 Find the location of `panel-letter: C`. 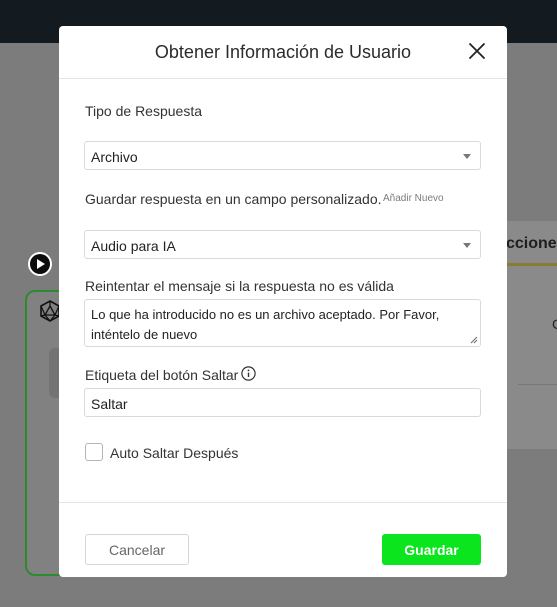

panel-letter: C is located at coordinates (554, 324).